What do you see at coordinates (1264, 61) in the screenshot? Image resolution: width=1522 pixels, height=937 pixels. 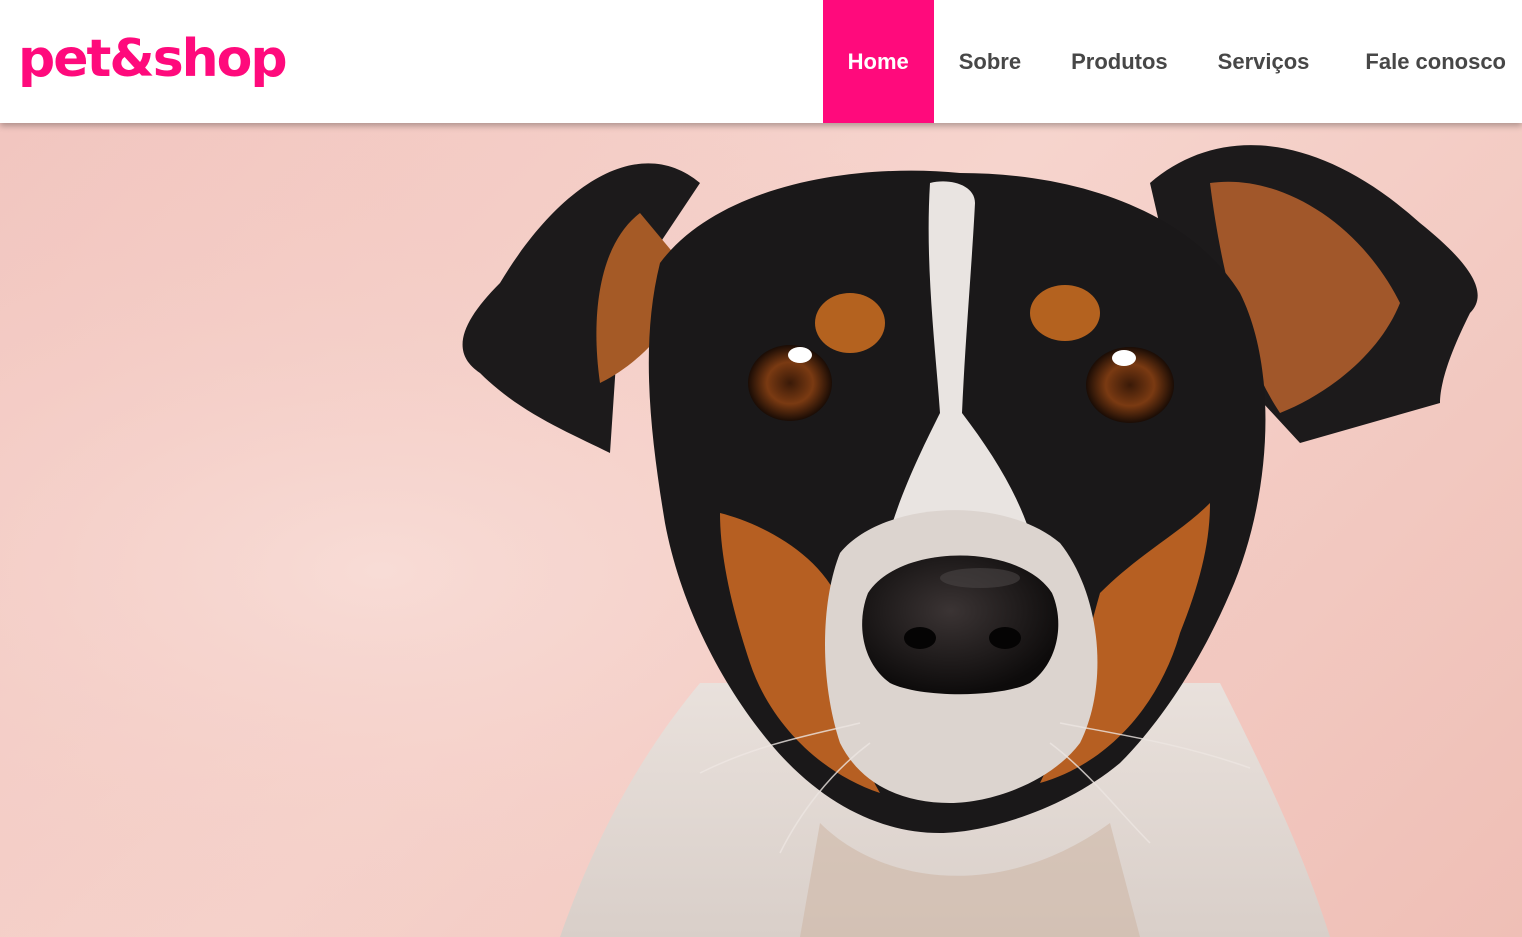 I see `nav-servicos: Serviços` at bounding box center [1264, 61].